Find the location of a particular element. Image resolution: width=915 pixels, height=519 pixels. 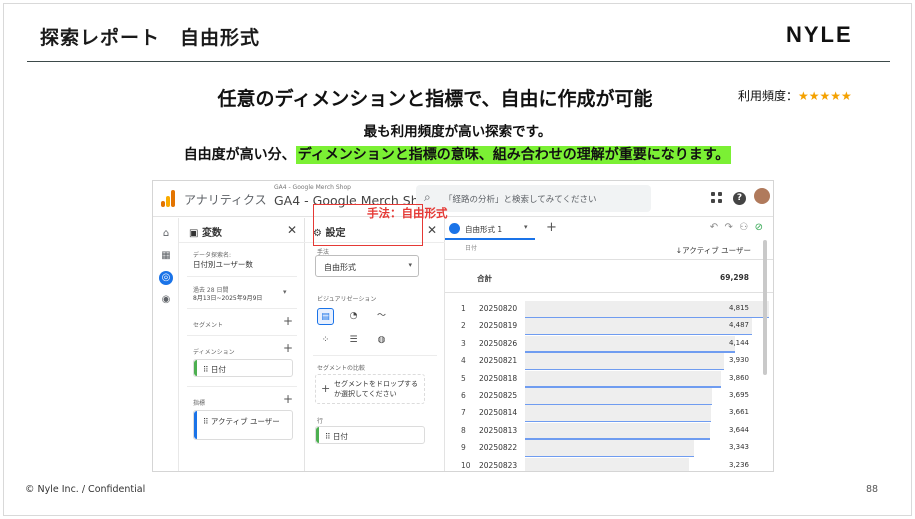

undo-icon: ↶ is located at coordinates (714, 227).